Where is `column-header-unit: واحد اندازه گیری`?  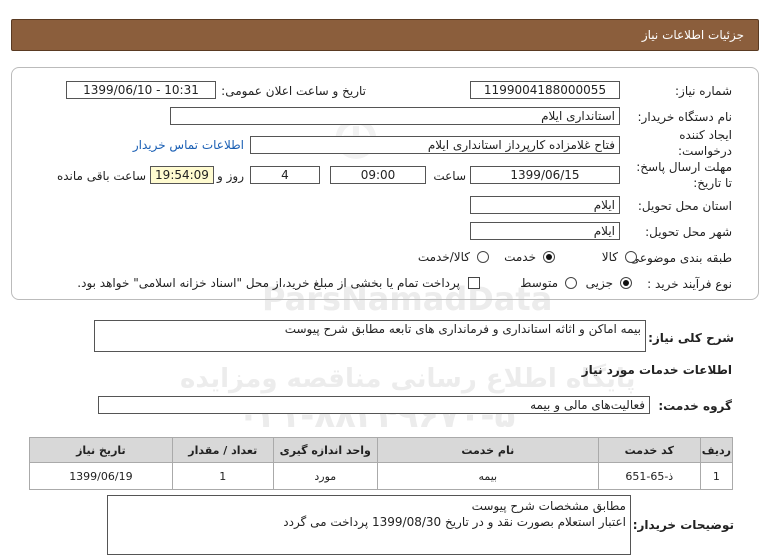 column-header-unit: واحد اندازه گیری is located at coordinates (325, 450).